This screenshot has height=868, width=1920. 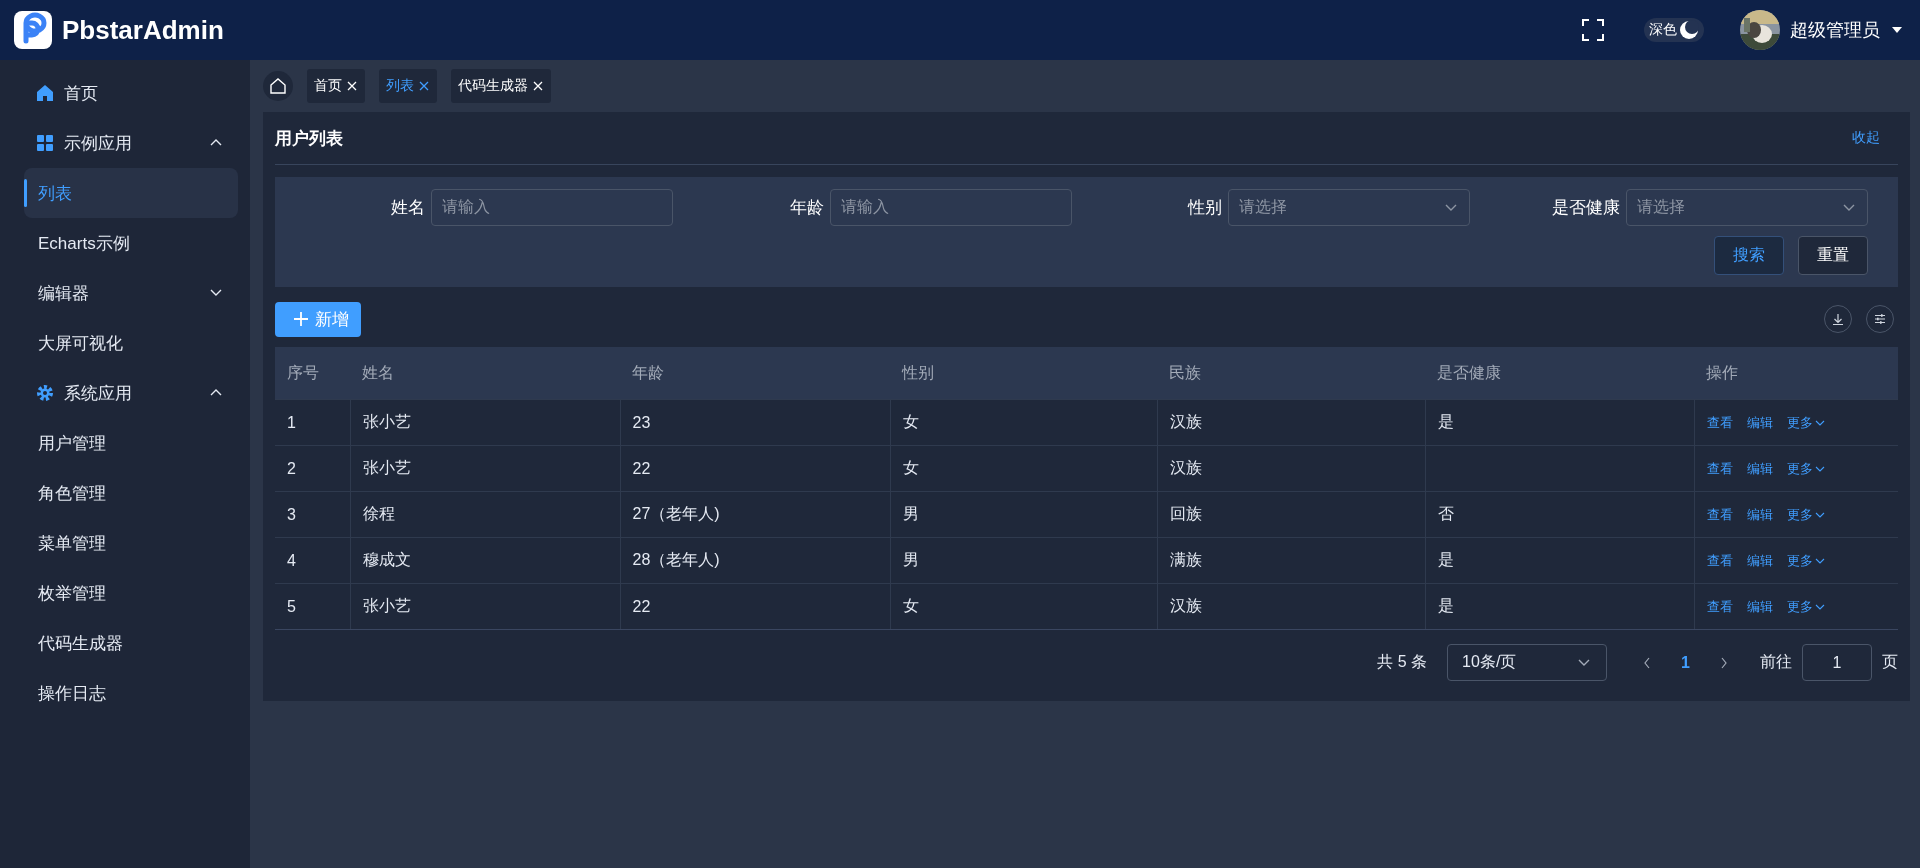 I want to click on search-button: 搜索, so click(x=1749, y=255).